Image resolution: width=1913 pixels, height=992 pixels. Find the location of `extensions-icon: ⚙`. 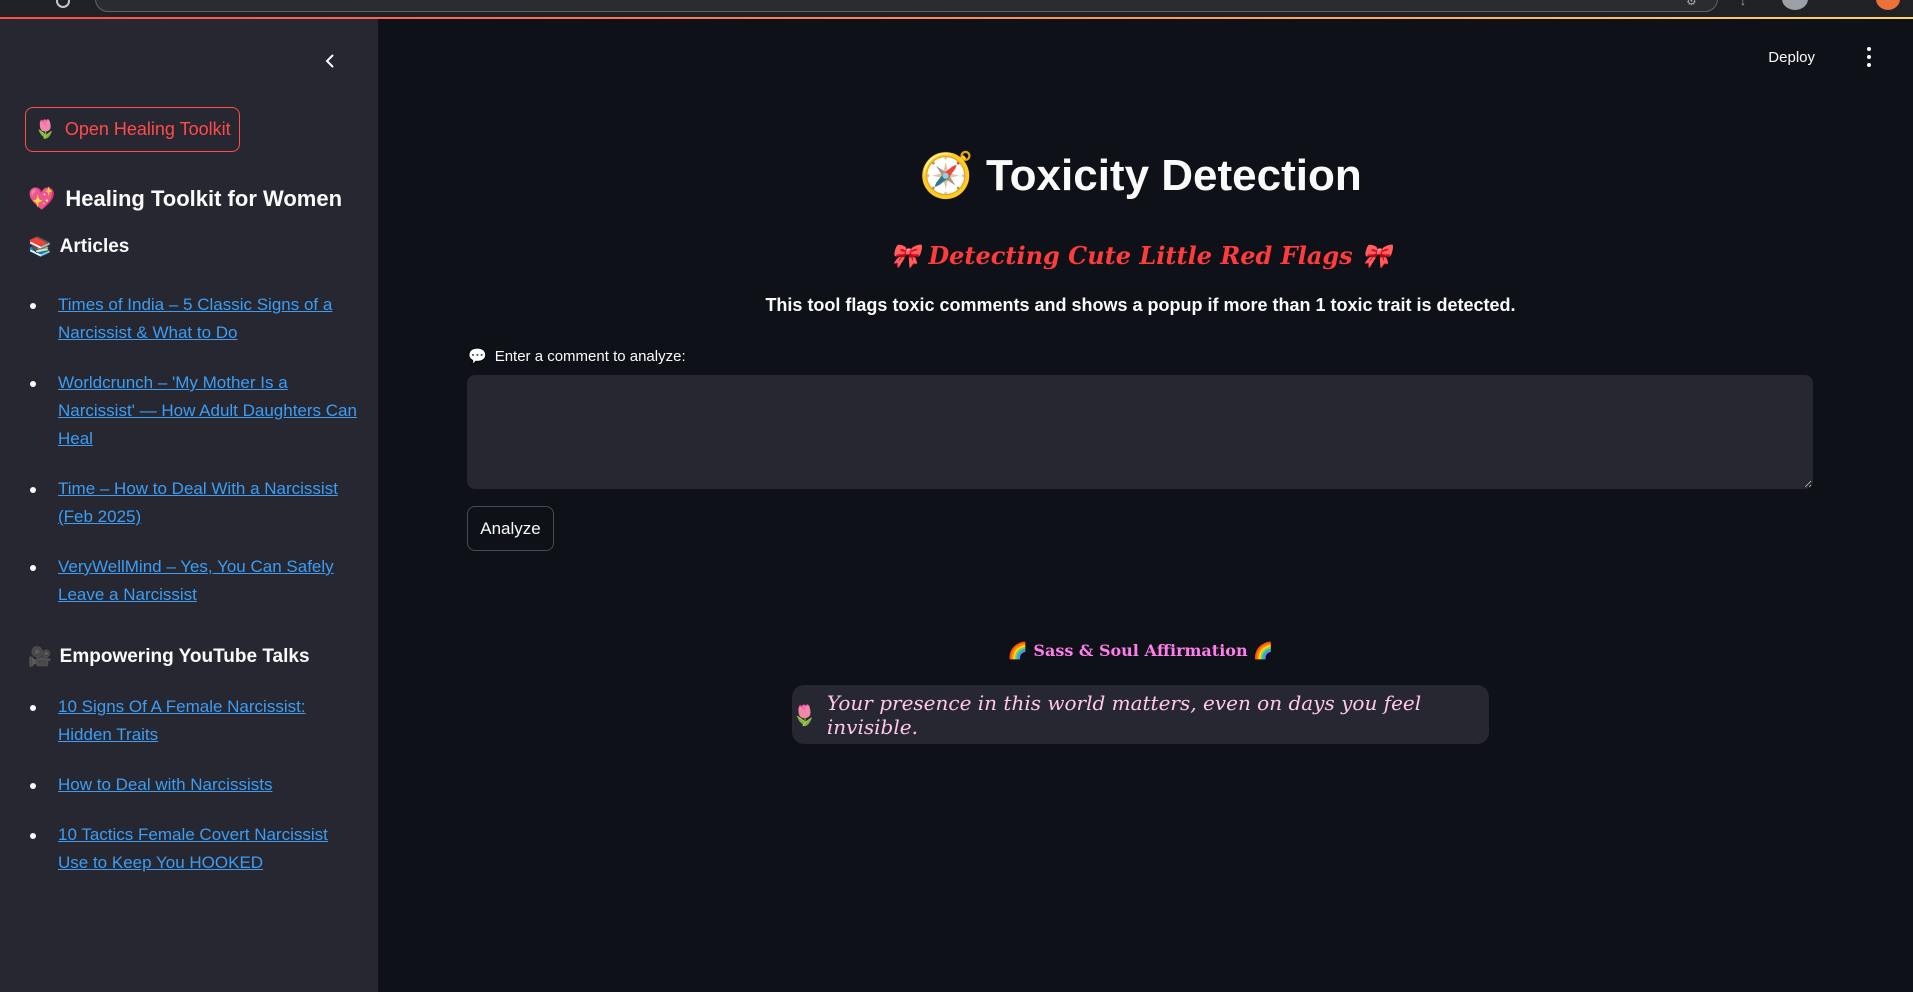

extensions-icon: ⚙ is located at coordinates (1693, 3).